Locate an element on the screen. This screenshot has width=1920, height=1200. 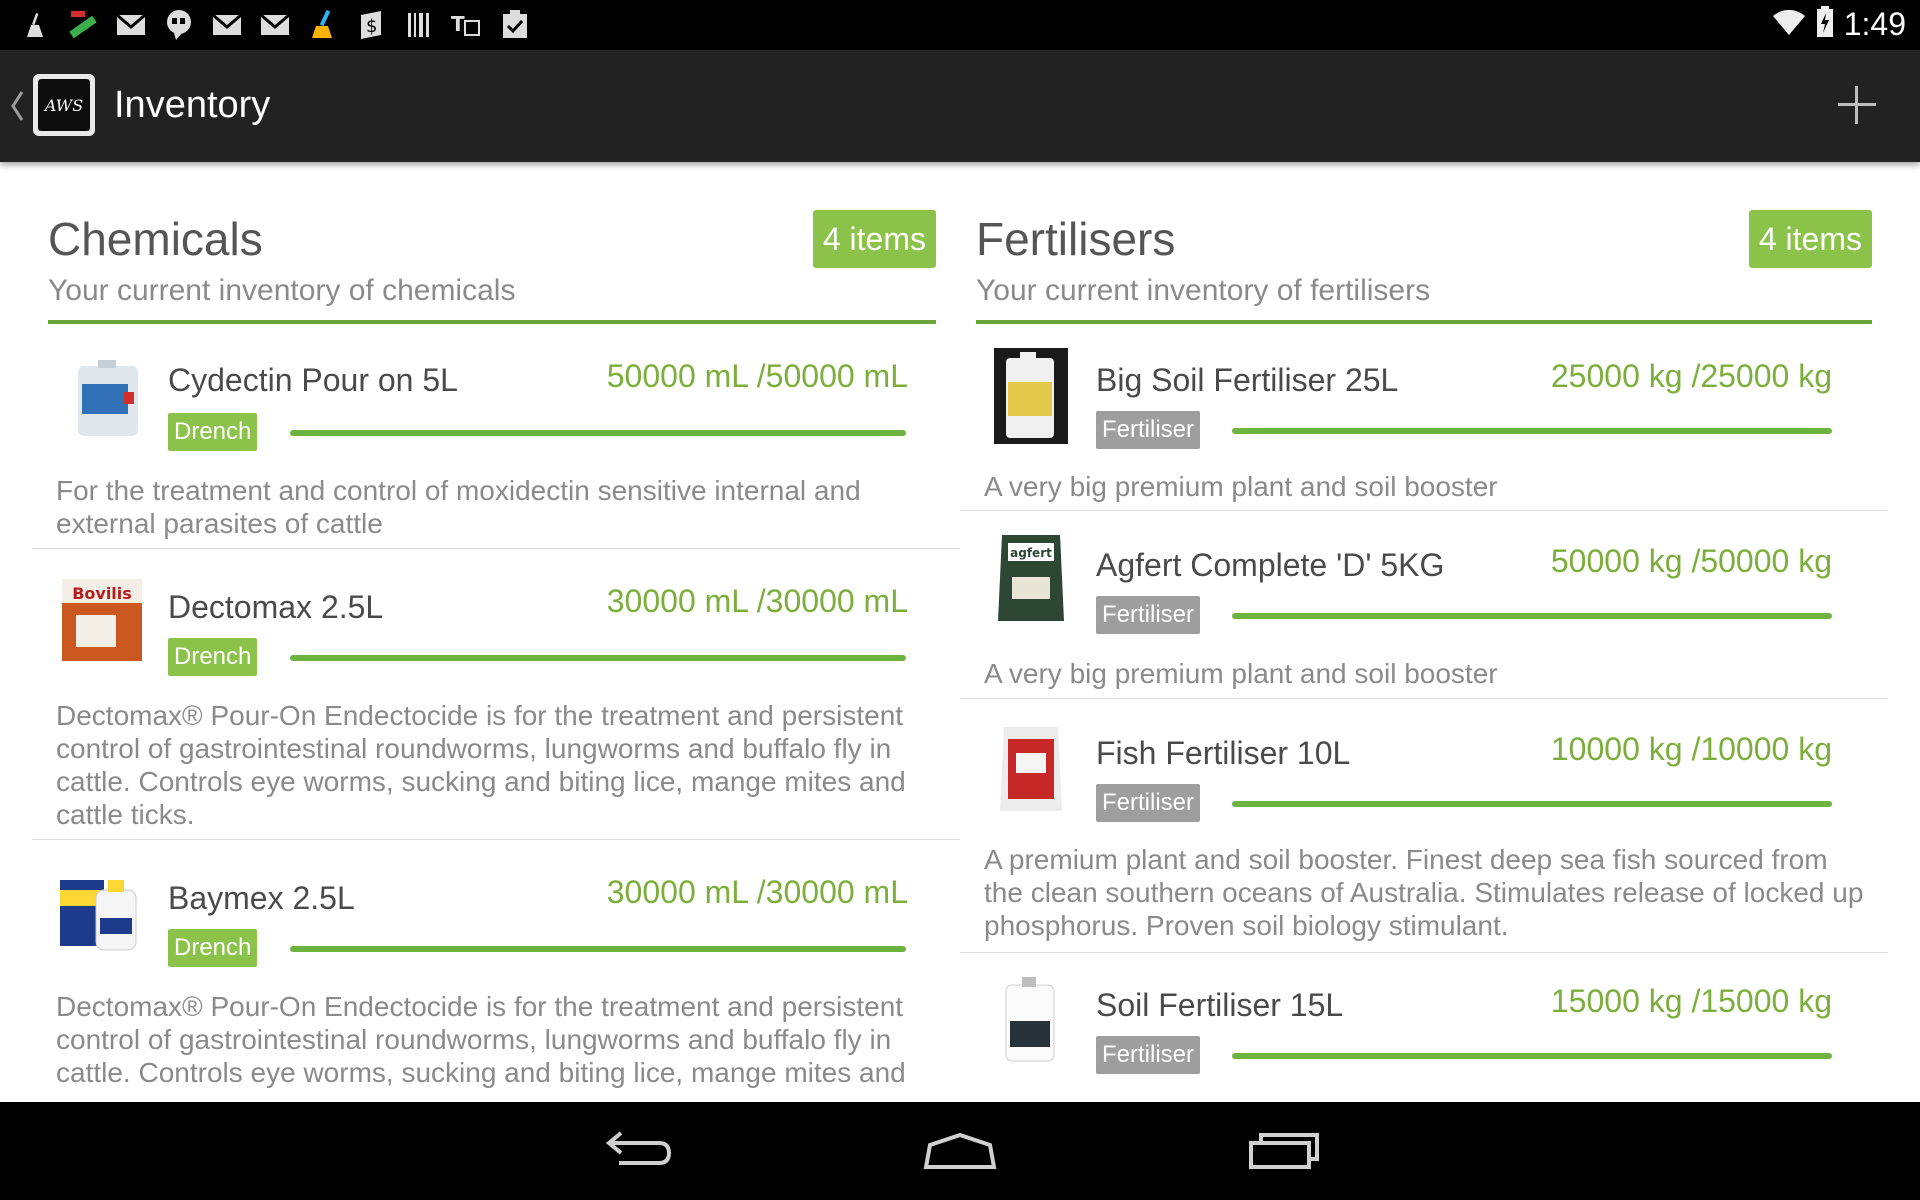
item-quantity: 15000 kg /15000 kg is located at coordinates (1691, 1001).